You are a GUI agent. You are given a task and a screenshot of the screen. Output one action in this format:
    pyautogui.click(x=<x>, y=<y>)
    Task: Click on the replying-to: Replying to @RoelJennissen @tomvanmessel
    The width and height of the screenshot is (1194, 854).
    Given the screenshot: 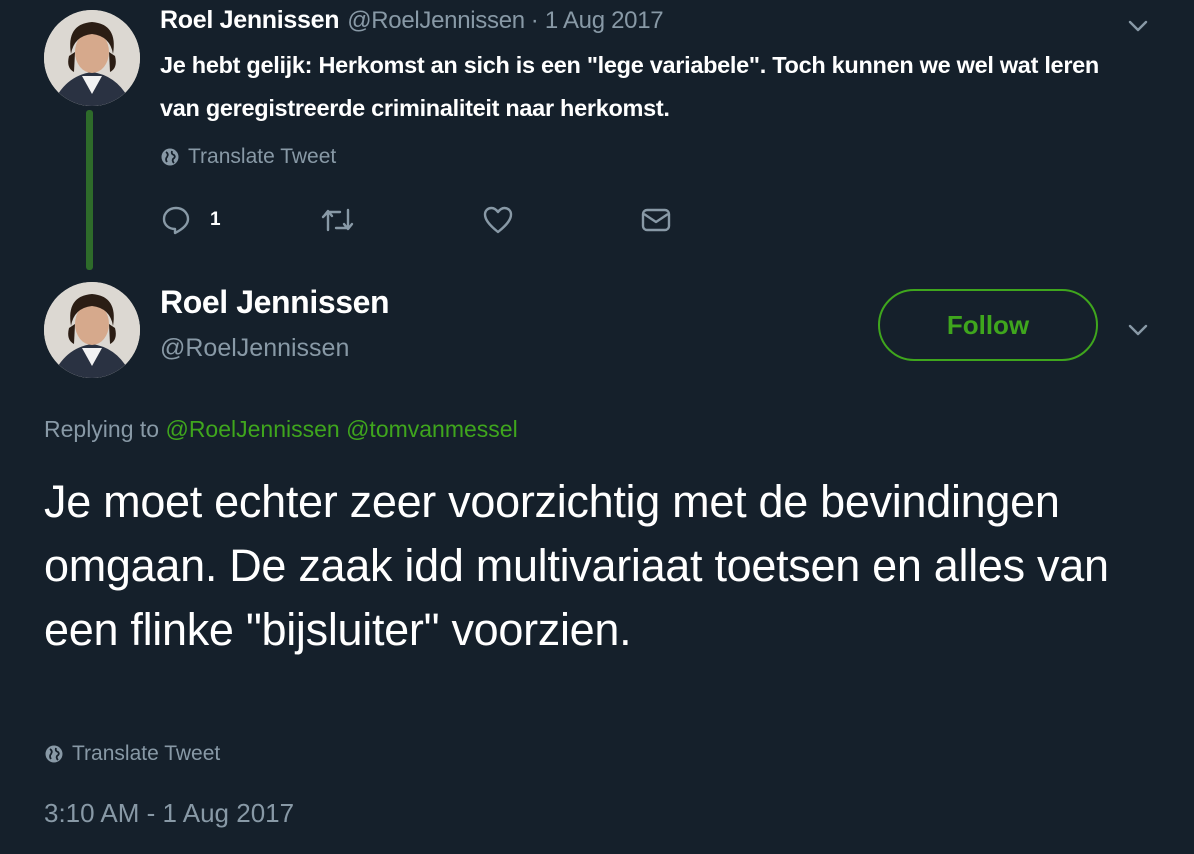 What is the action you would take?
    pyautogui.click(x=281, y=429)
    